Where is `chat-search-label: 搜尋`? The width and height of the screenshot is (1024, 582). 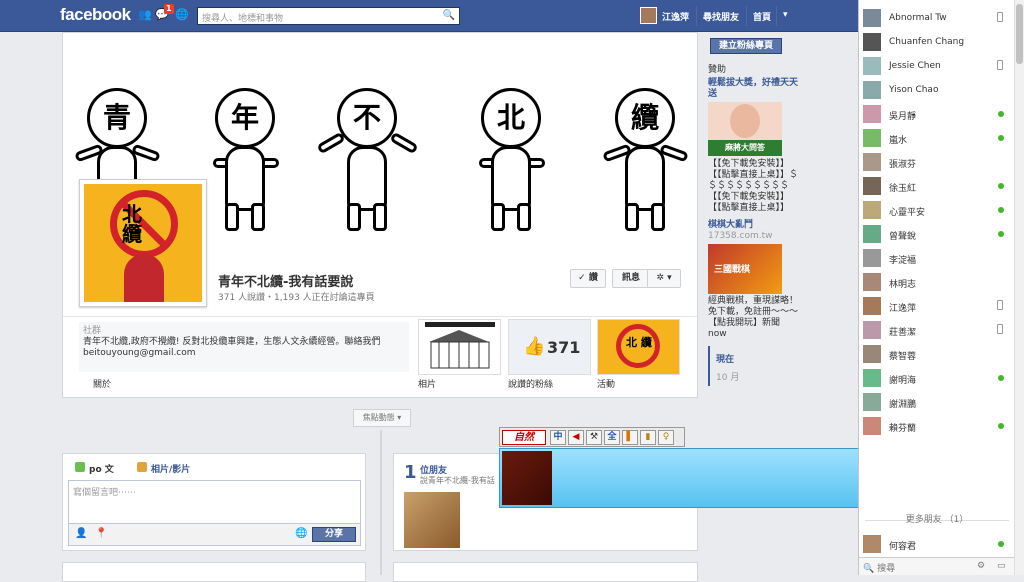
chat-search-label: 搜尋 is located at coordinates (886, 569).